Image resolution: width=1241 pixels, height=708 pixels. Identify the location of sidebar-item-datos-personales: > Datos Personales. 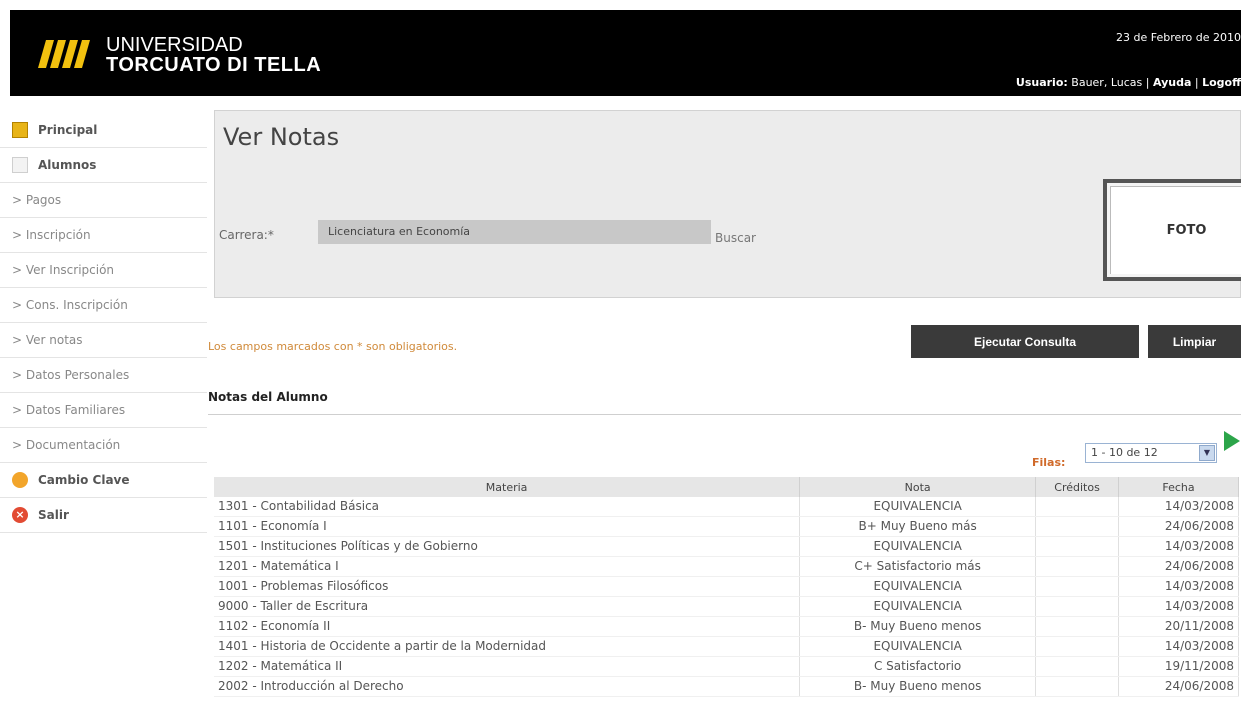
(103, 375).